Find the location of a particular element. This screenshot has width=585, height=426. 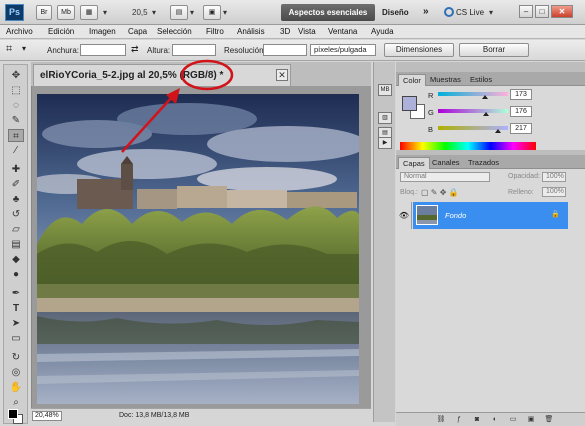

tab-canales: Canales is located at coordinates (446, 163).